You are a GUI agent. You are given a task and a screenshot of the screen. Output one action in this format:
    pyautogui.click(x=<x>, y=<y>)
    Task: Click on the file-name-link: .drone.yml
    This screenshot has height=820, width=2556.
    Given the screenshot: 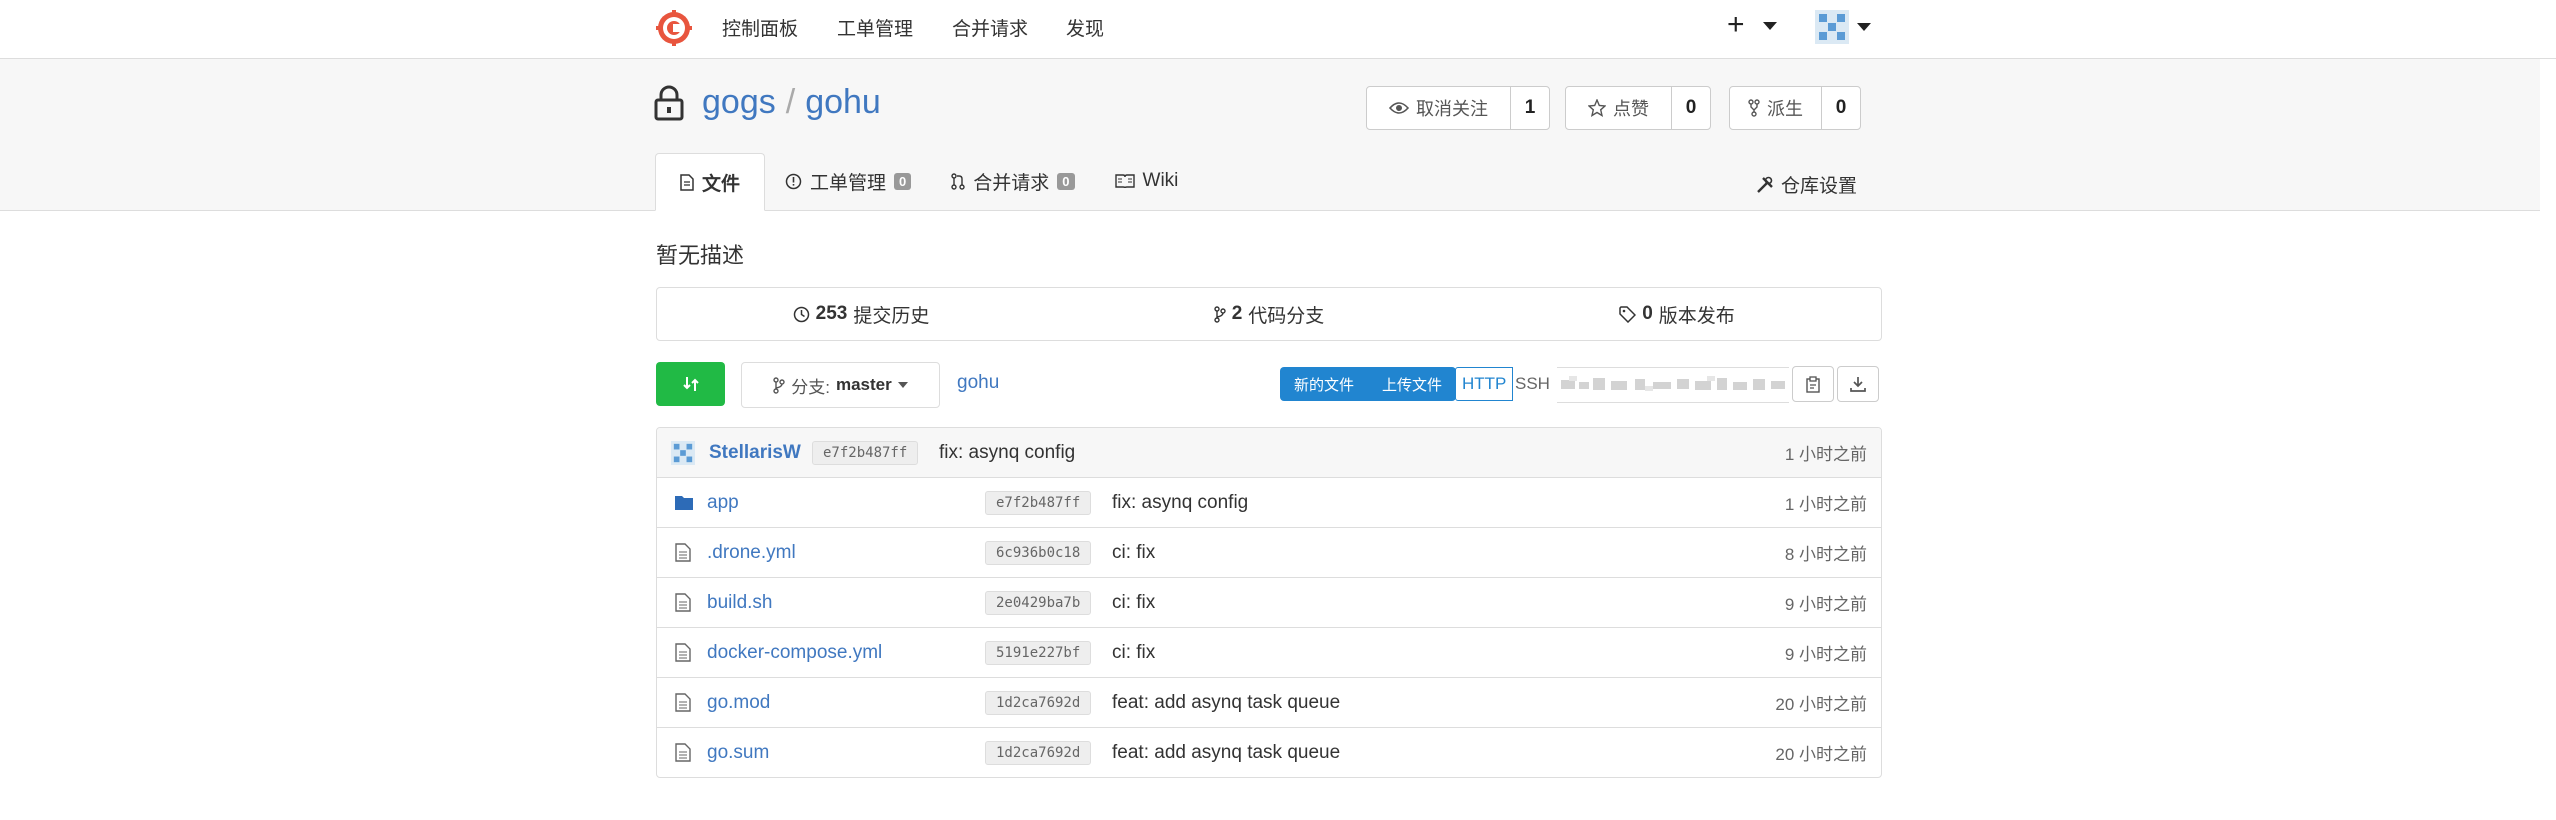 What is the action you would take?
    pyautogui.click(x=751, y=552)
    